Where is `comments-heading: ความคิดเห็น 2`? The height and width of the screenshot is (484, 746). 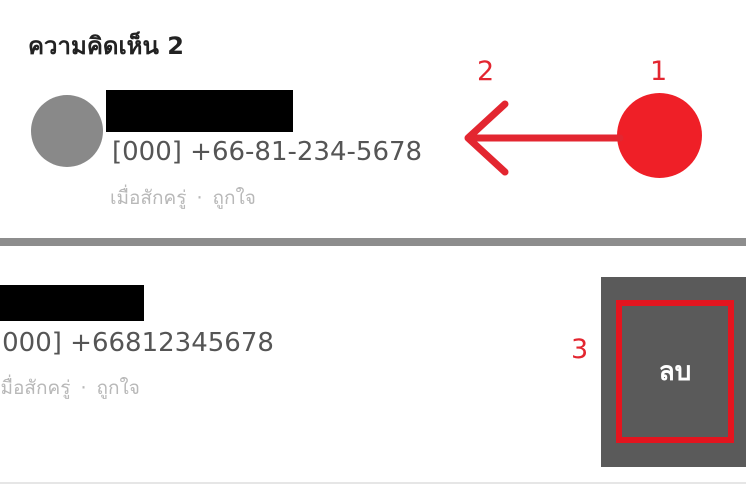
comments-heading: ความคิดเห็น 2 is located at coordinates (106, 46).